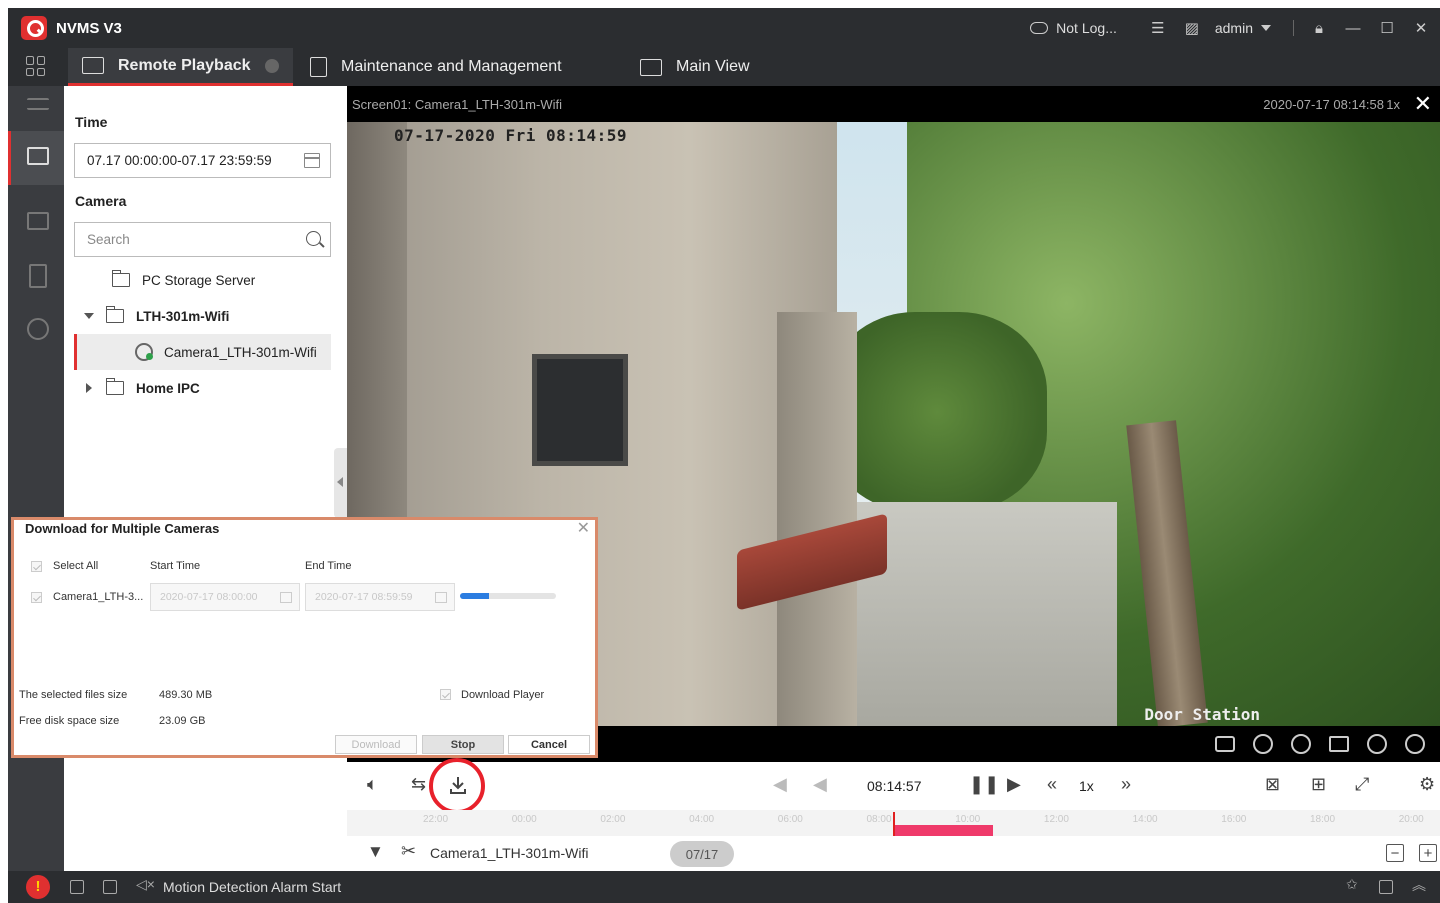  I want to click on minimize-icon: —, so click(1353, 28).